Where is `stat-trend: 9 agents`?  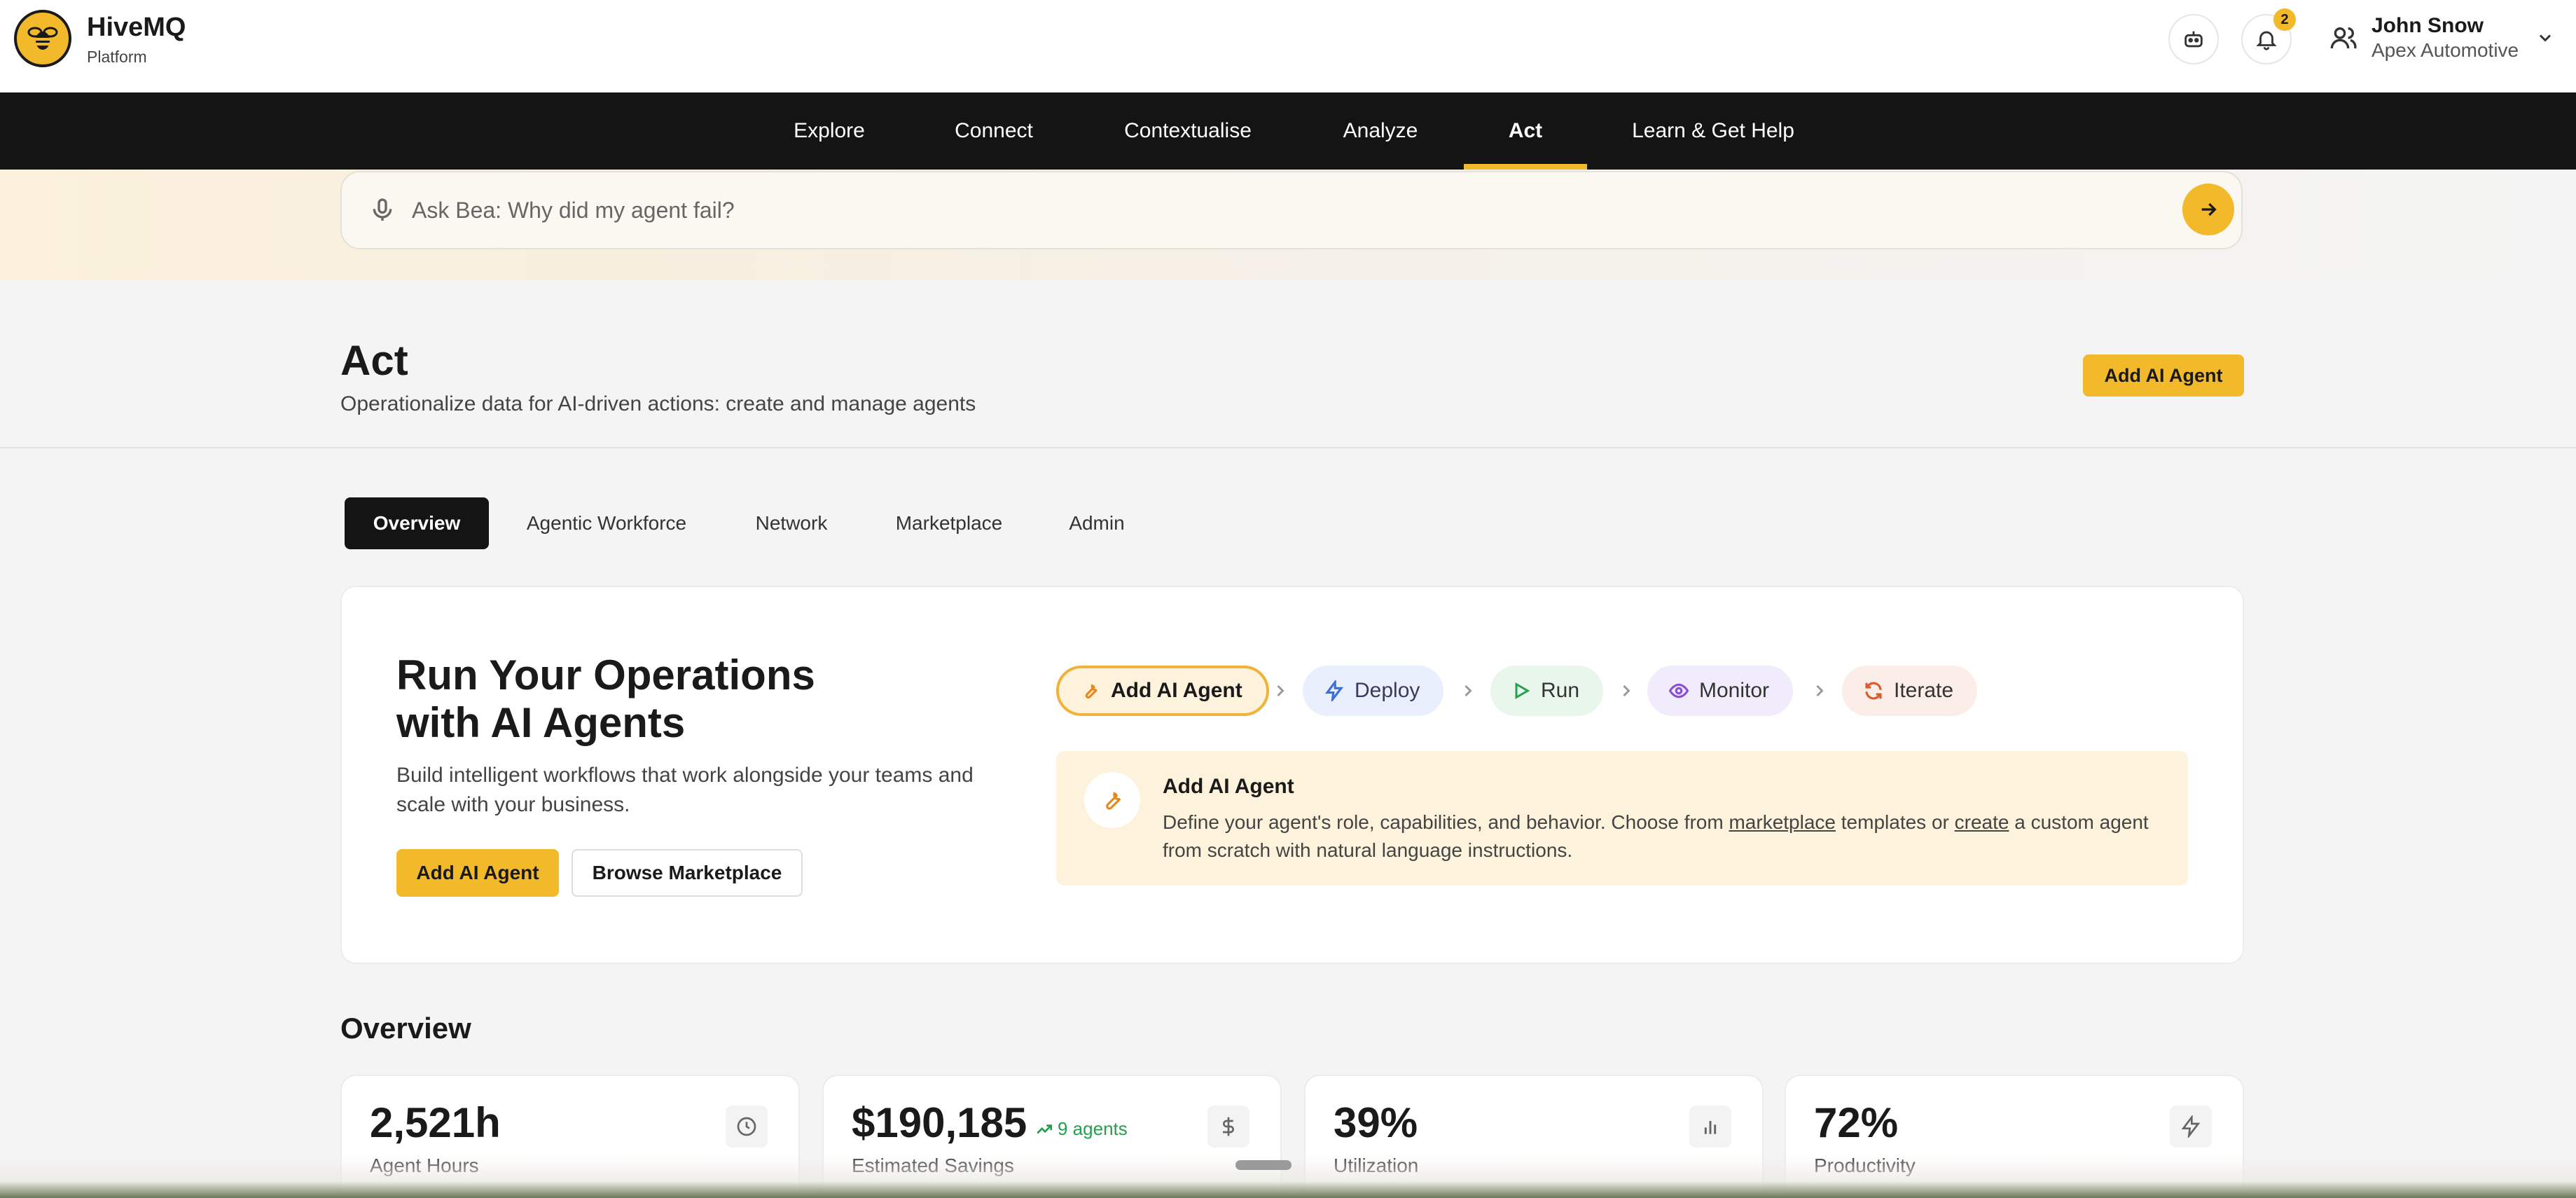 stat-trend: 9 agents is located at coordinates (1081, 1129).